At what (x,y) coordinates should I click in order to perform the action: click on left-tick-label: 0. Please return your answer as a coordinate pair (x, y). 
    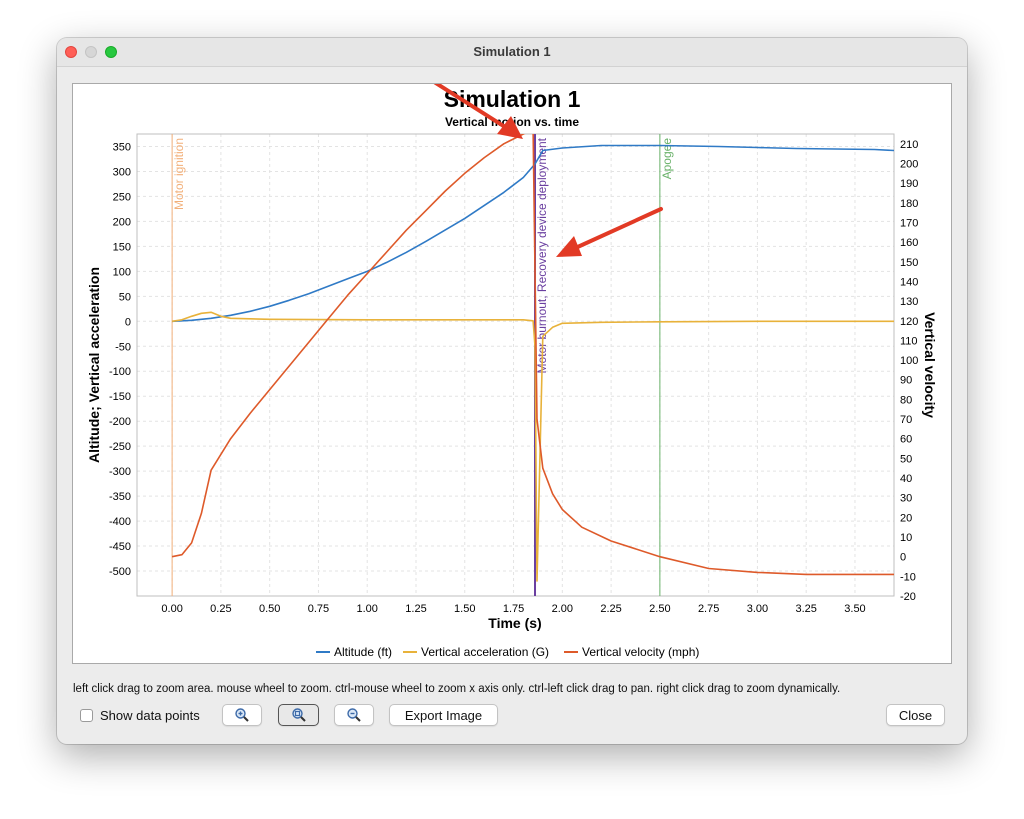
    Looking at the image, I should click on (128, 322).